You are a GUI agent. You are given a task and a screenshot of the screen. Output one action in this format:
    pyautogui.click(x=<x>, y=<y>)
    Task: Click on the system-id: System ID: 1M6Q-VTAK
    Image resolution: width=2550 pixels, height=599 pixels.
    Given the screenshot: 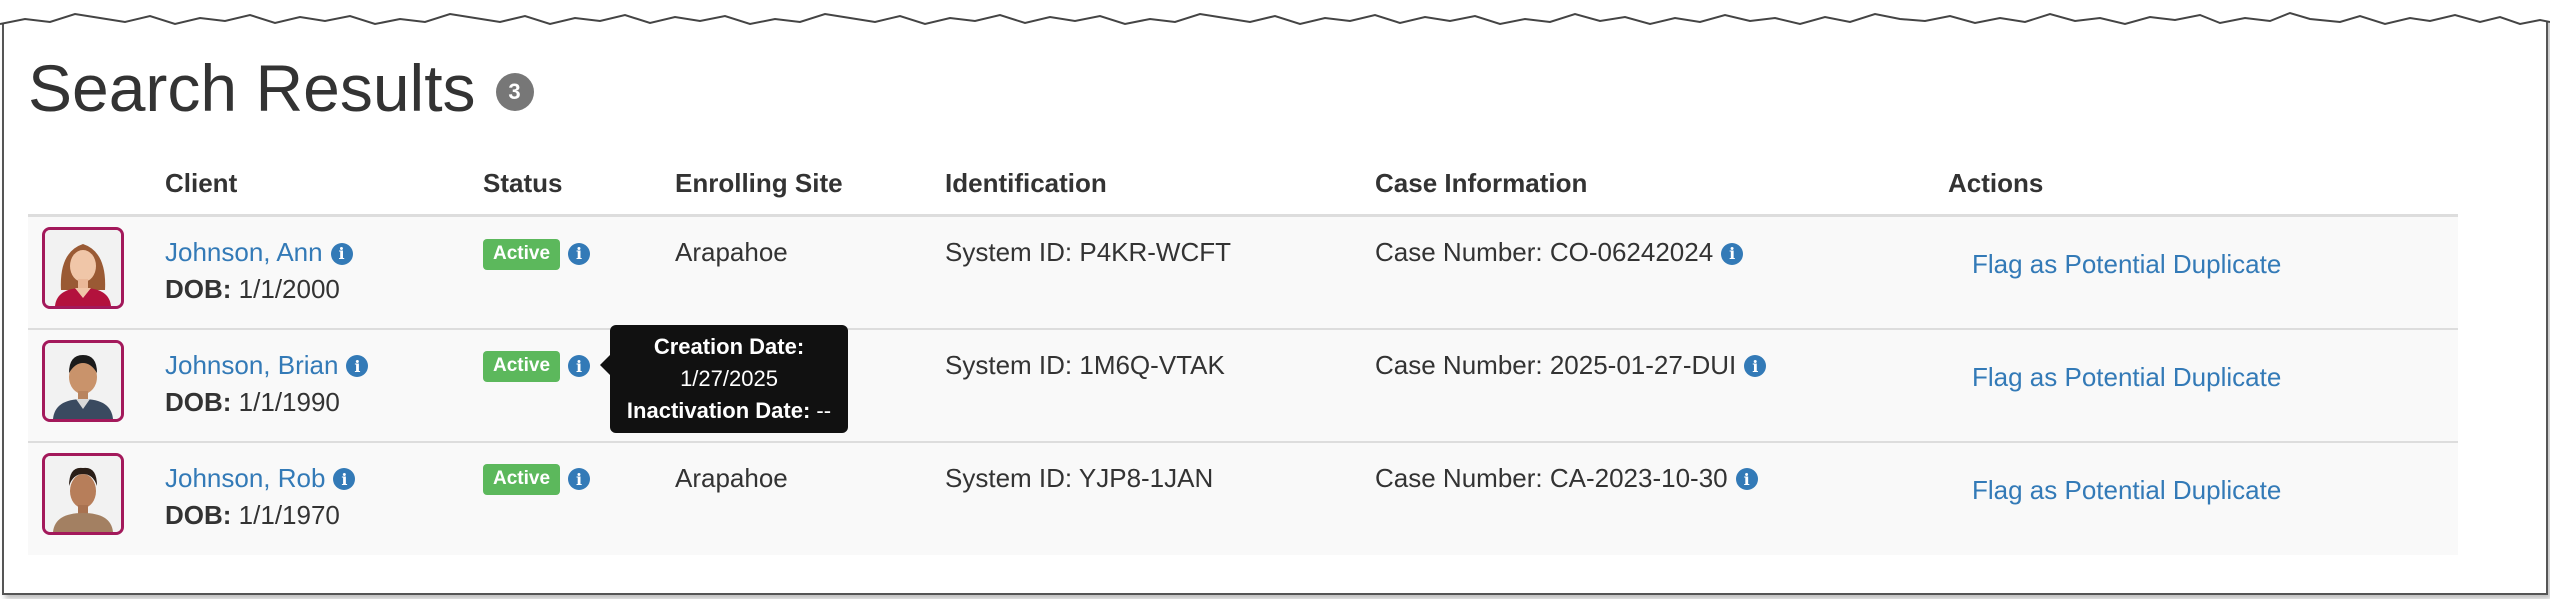 What is the action you would take?
    pyautogui.click(x=1085, y=364)
    